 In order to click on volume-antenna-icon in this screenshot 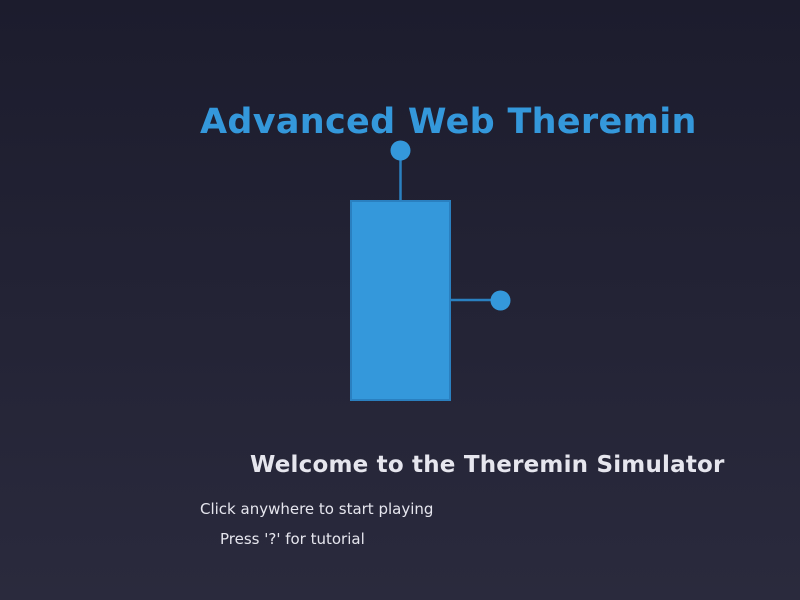, I will do `click(500, 300)`.